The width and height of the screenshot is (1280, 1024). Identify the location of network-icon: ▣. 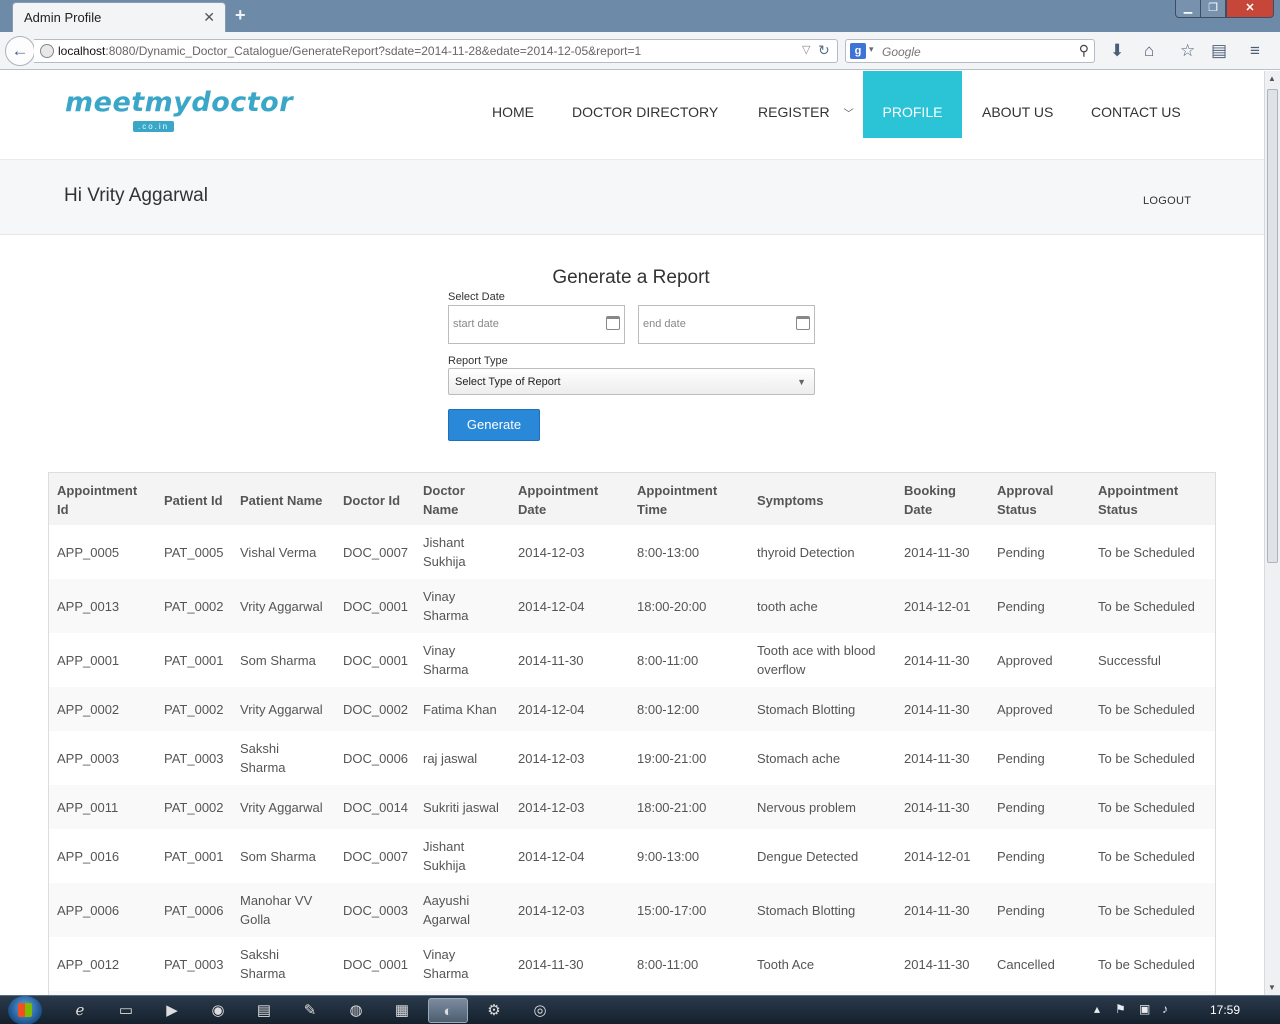
(1144, 1009).